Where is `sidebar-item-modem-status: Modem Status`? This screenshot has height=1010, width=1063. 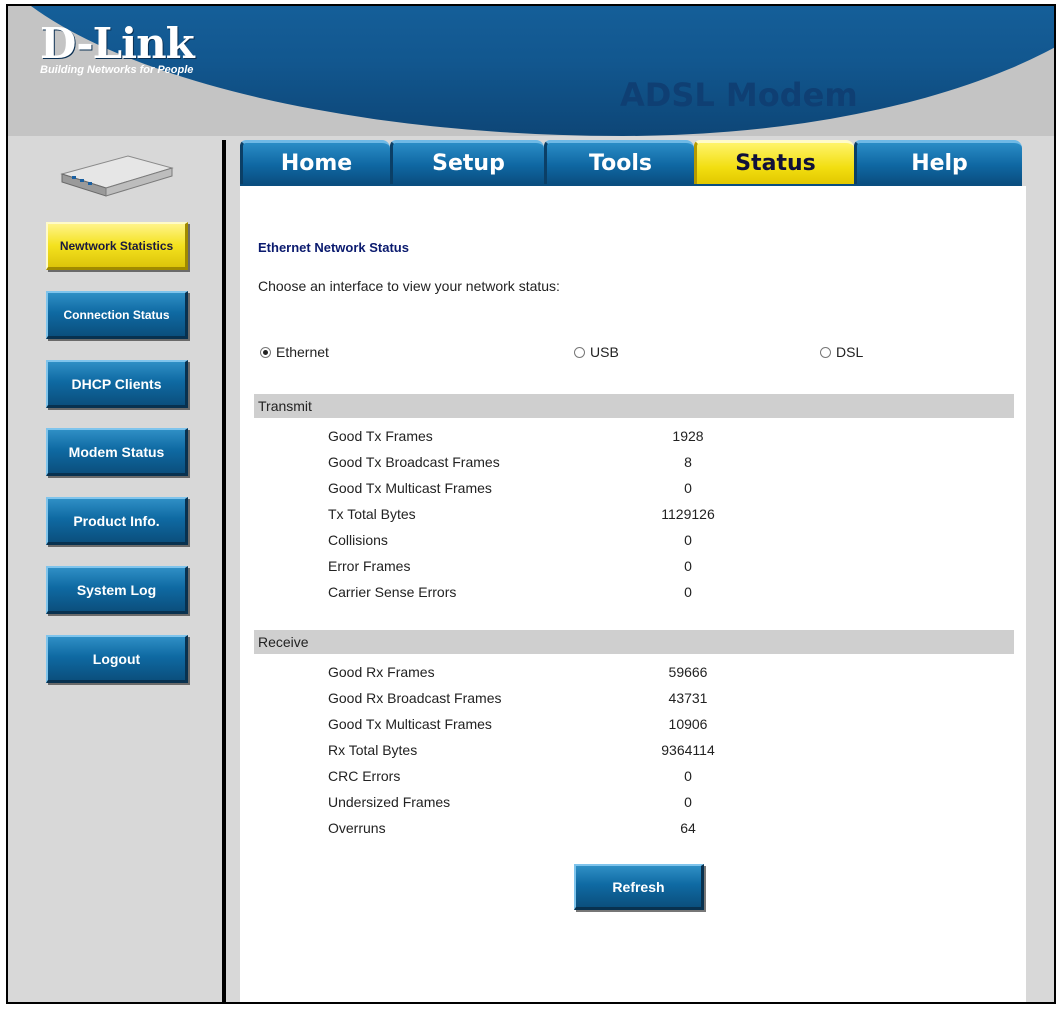 sidebar-item-modem-status: Modem Status is located at coordinates (117, 452).